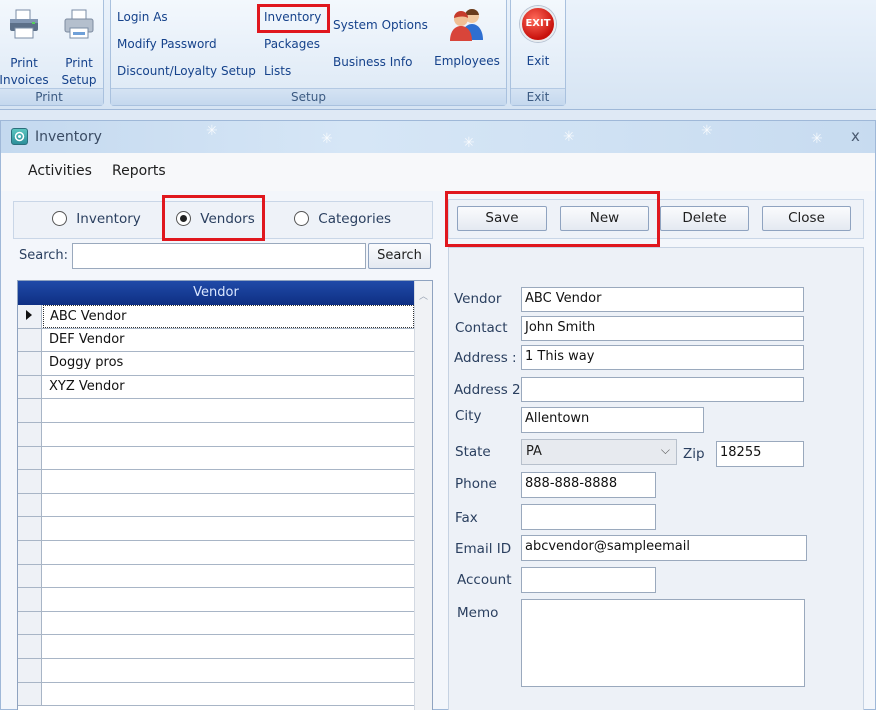  Describe the element at coordinates (662, 299) in the screenshot. I see `vendor-field: ABC Vendor` at that location.